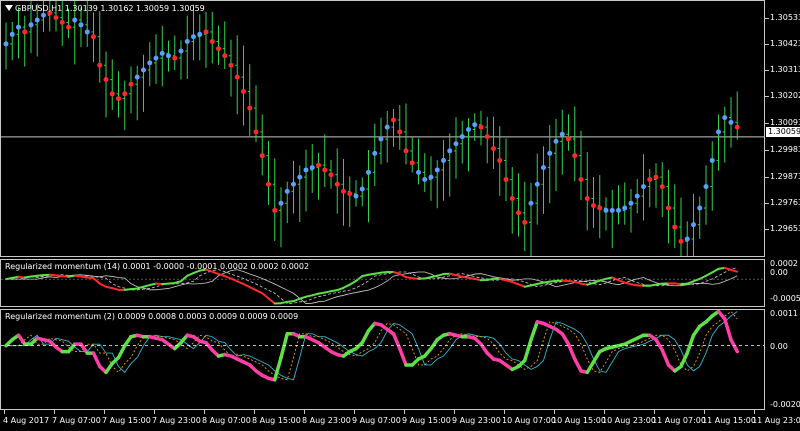  What do you see at coordinates (783, 132) in the screenshot?
I see `current-price-label: 1.30059` at bounding box center [783, 132].